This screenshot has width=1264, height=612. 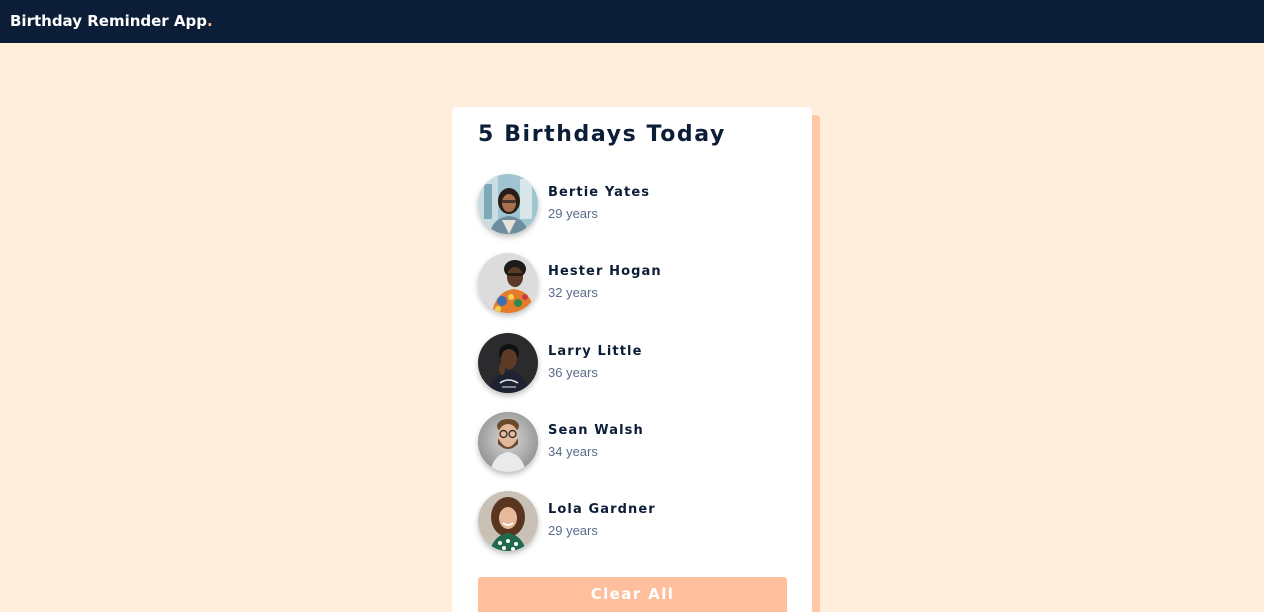 What do you see at coordinates (615, 134) in the screenshot?
I see `birthday-title-text: Birthdays Today` at bounding box center [615, 134].